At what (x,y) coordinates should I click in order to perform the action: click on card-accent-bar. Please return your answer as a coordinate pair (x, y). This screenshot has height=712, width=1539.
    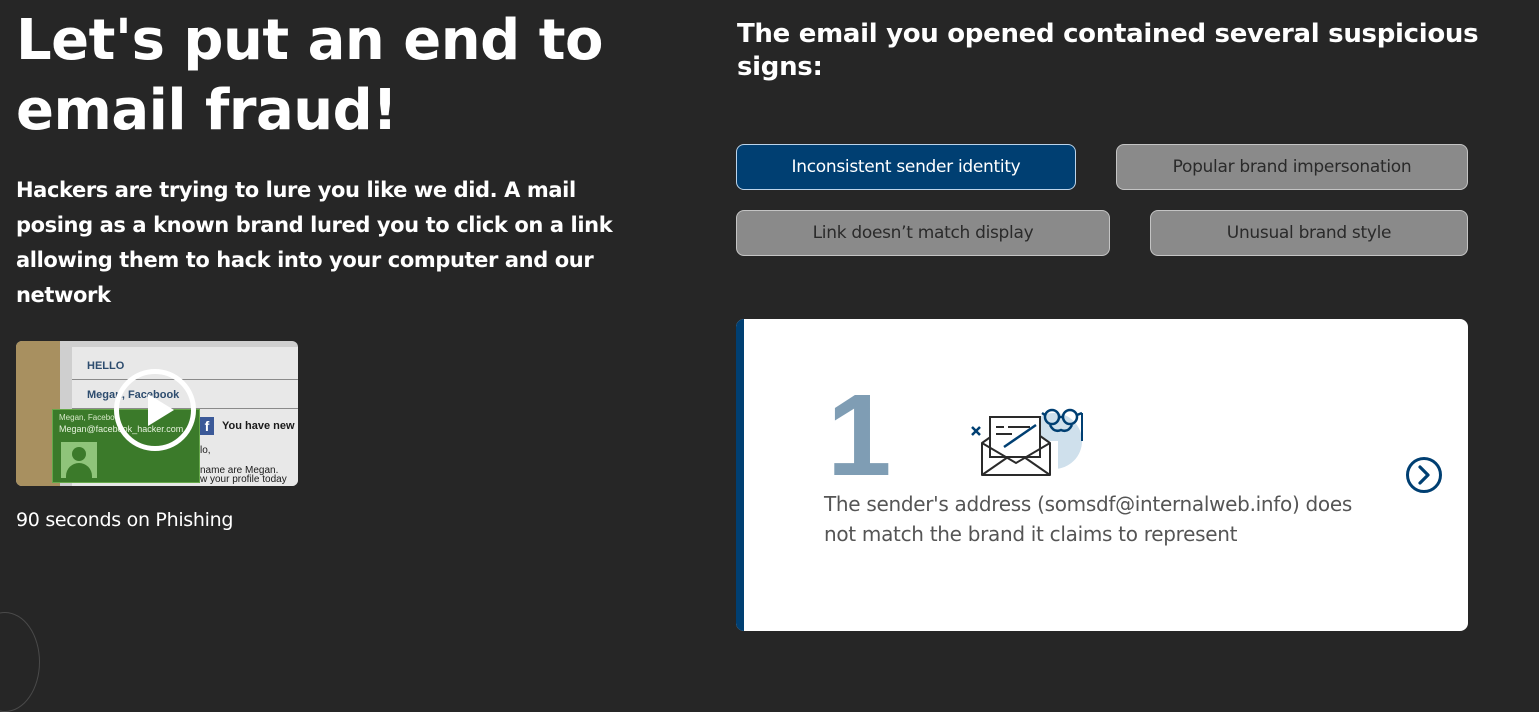
    Looking at the image, I should click on (740, 475).